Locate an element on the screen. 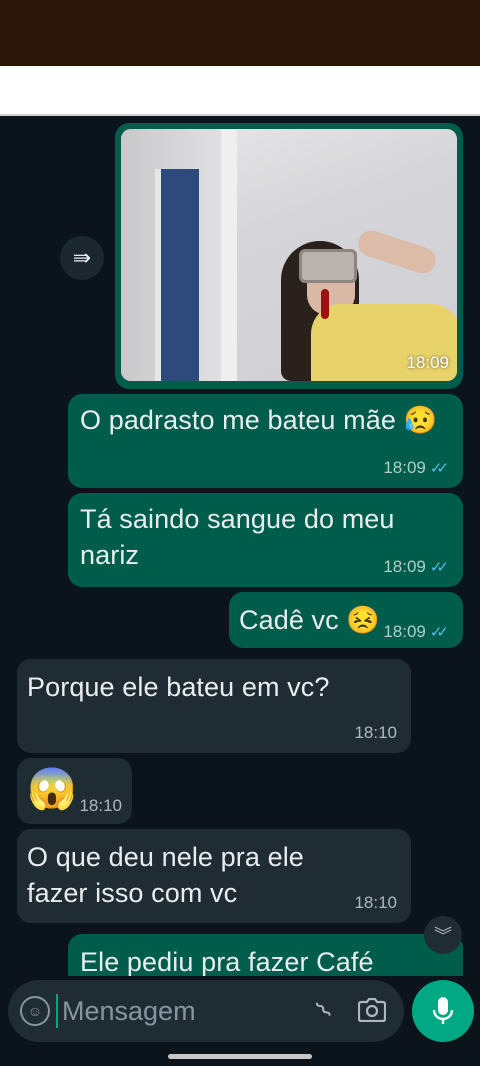  home-indicator is located at coordinates (240, 1056).